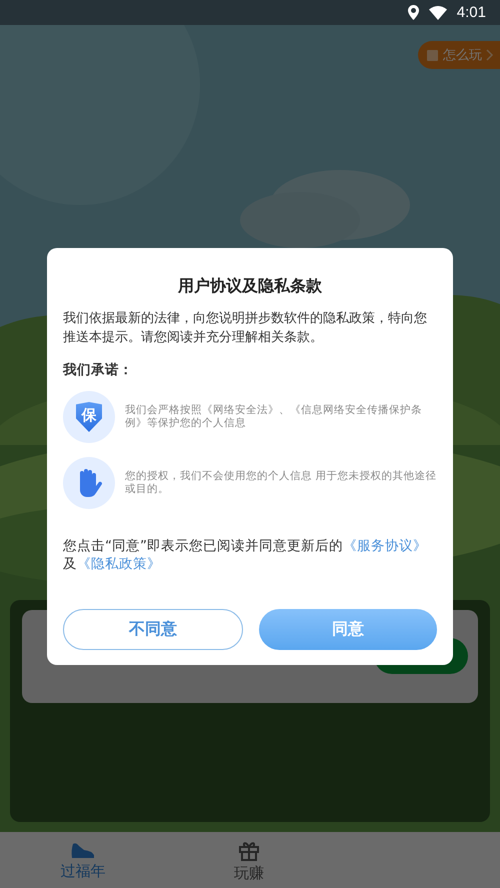 The image size is (500, 888). I want to click on dialog-title: 用户协议及隐私条款, so click(249, 286).